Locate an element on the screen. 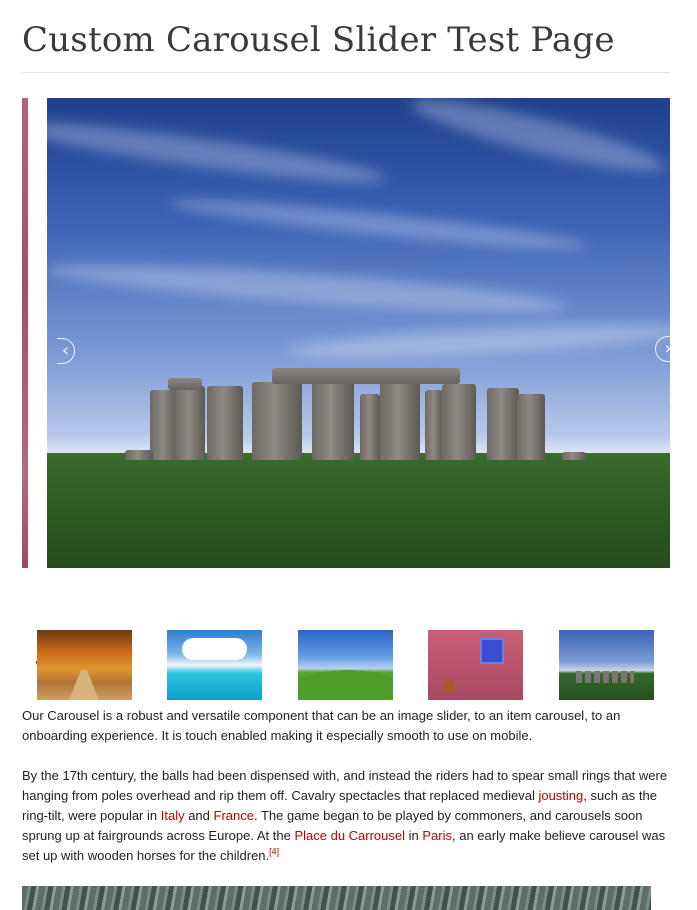 This screenshot has width=697, height=910. page-title: Custom Carousel Slider Test Page is located at coordinates (318, 40).